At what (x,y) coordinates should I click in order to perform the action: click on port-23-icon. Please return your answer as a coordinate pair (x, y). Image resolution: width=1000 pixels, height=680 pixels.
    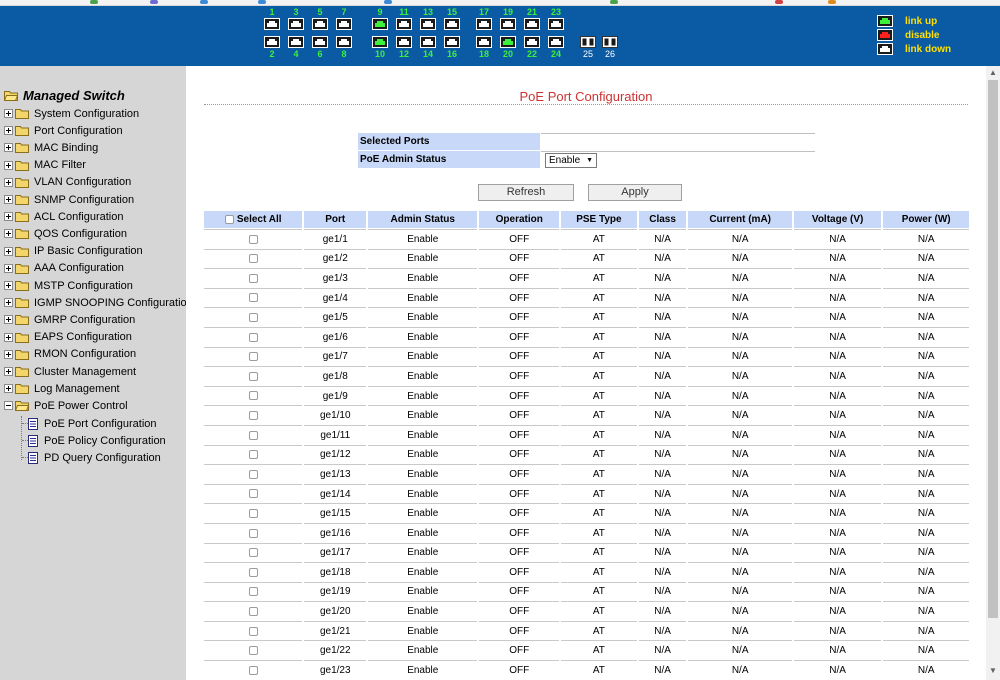
    Looking at the image, I should click on (556, 24).